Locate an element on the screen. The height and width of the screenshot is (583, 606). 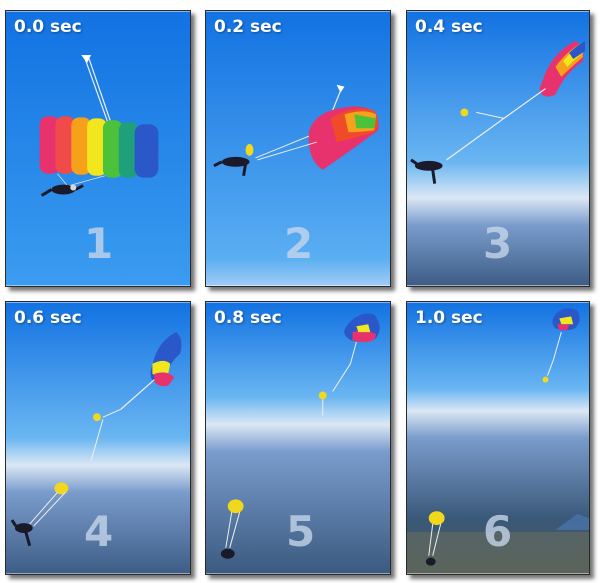
frame-number-4: 4 is located at coordinates (99, 531).